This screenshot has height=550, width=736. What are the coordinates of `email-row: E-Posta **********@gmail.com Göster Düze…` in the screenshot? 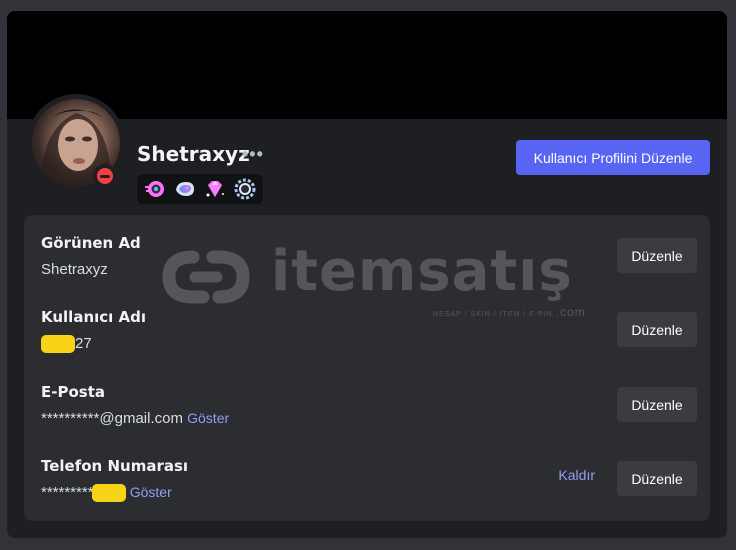 It's located at (369, 413).